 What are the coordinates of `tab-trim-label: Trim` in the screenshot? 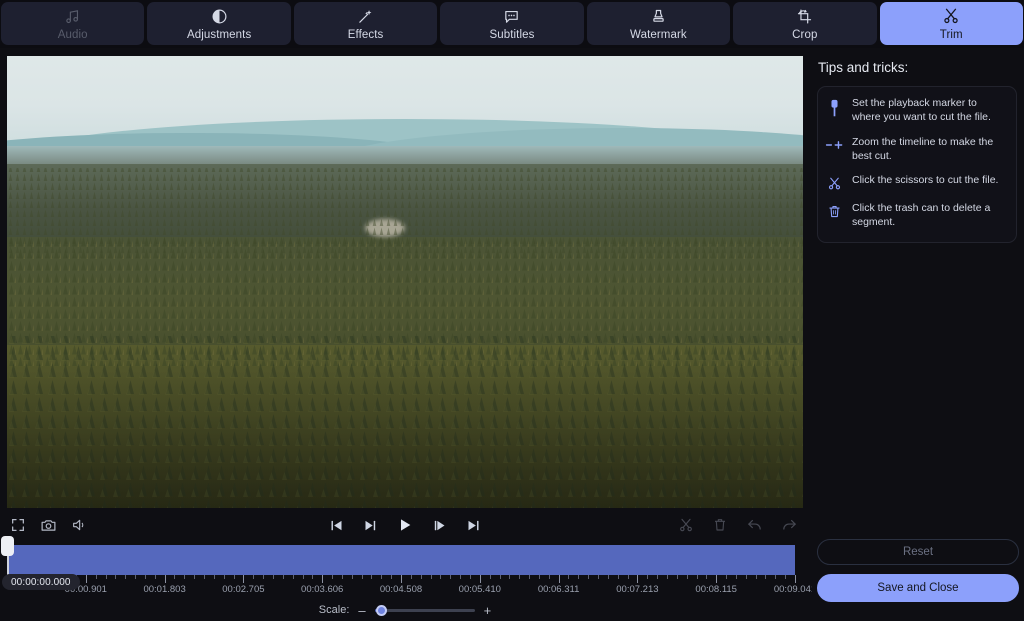 It's located at (951, 34).